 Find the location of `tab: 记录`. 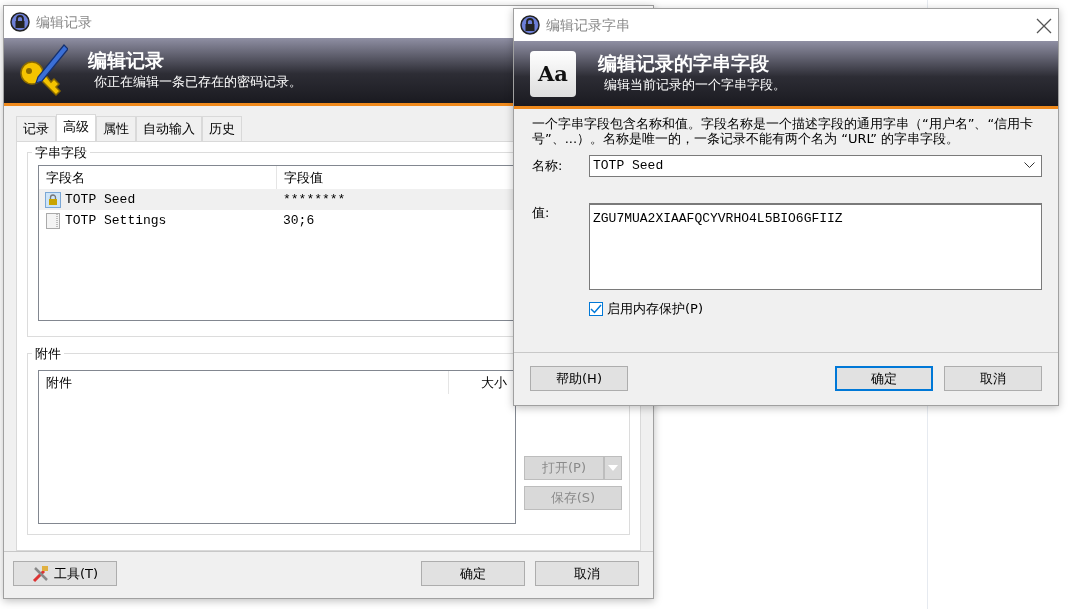

tab: 记录 is located at coordinates (36, 128).